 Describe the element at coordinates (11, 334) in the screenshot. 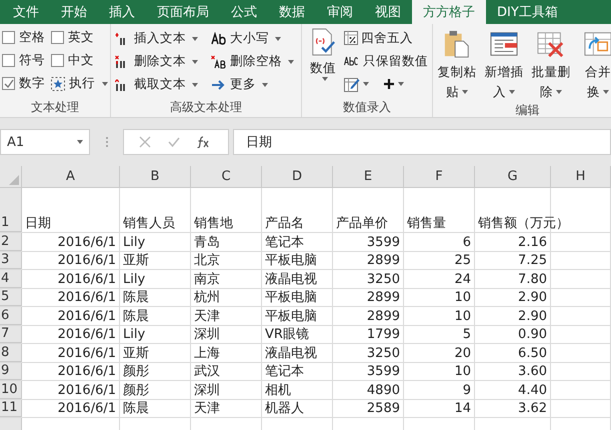

I see `row-header: 7` at that location.